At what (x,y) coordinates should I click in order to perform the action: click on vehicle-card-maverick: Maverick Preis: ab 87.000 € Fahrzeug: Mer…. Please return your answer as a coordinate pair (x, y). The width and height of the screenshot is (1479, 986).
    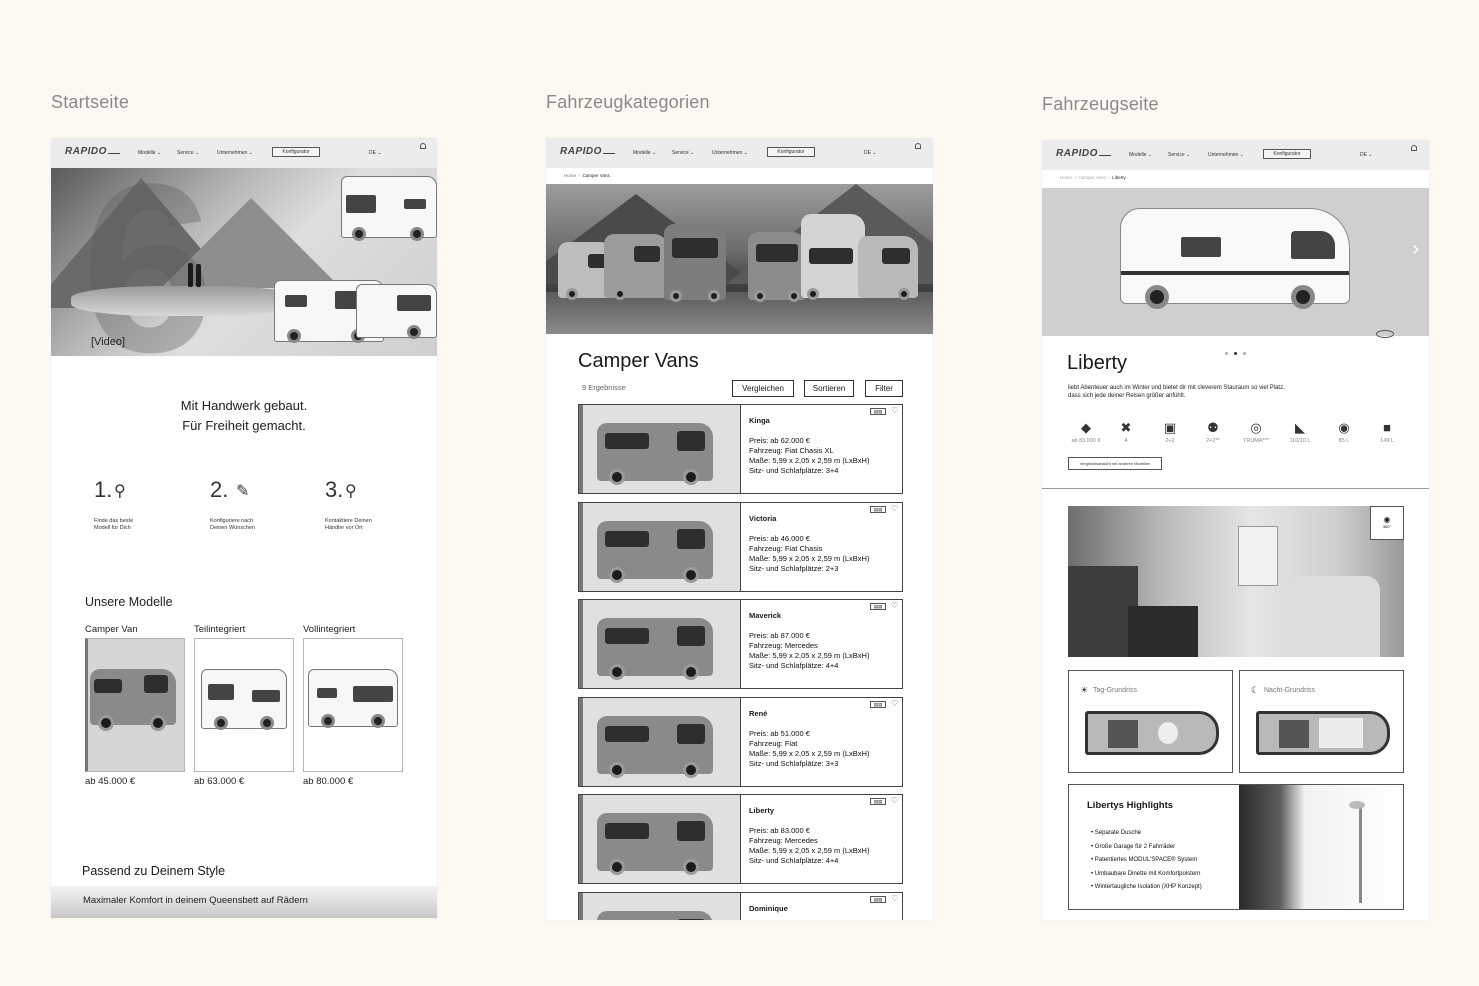
    Looking at the image, I should click on (740, 644).